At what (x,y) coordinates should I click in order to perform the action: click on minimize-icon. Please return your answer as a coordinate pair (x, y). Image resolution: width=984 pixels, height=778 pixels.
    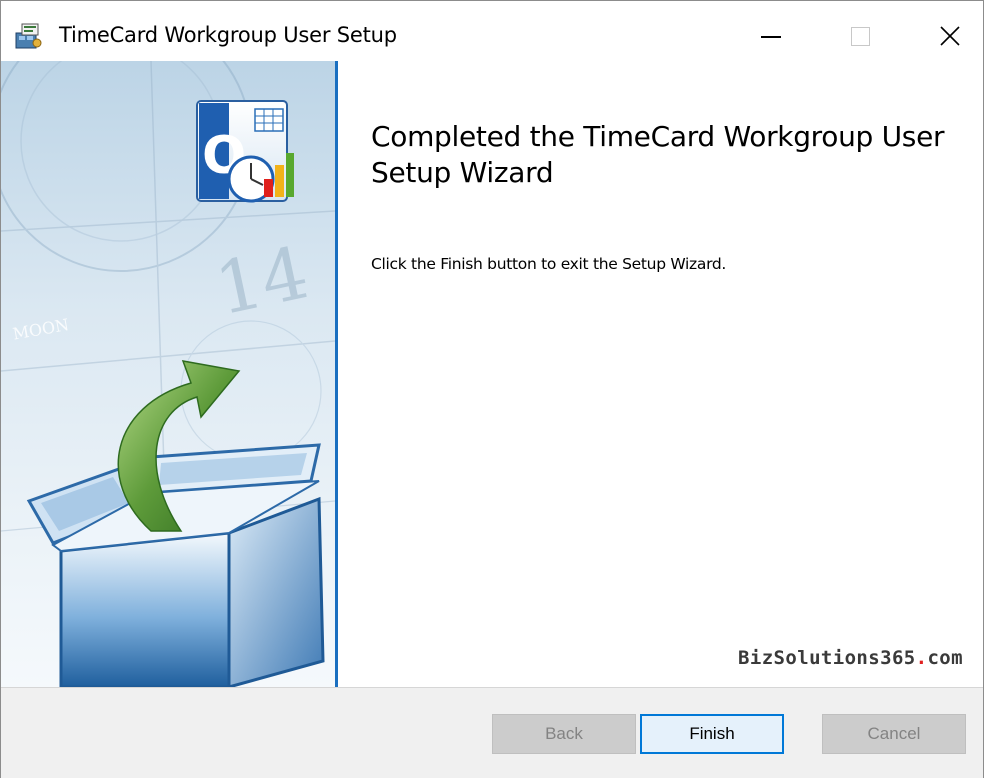
    Looking at the image, I should click on (771, 37).